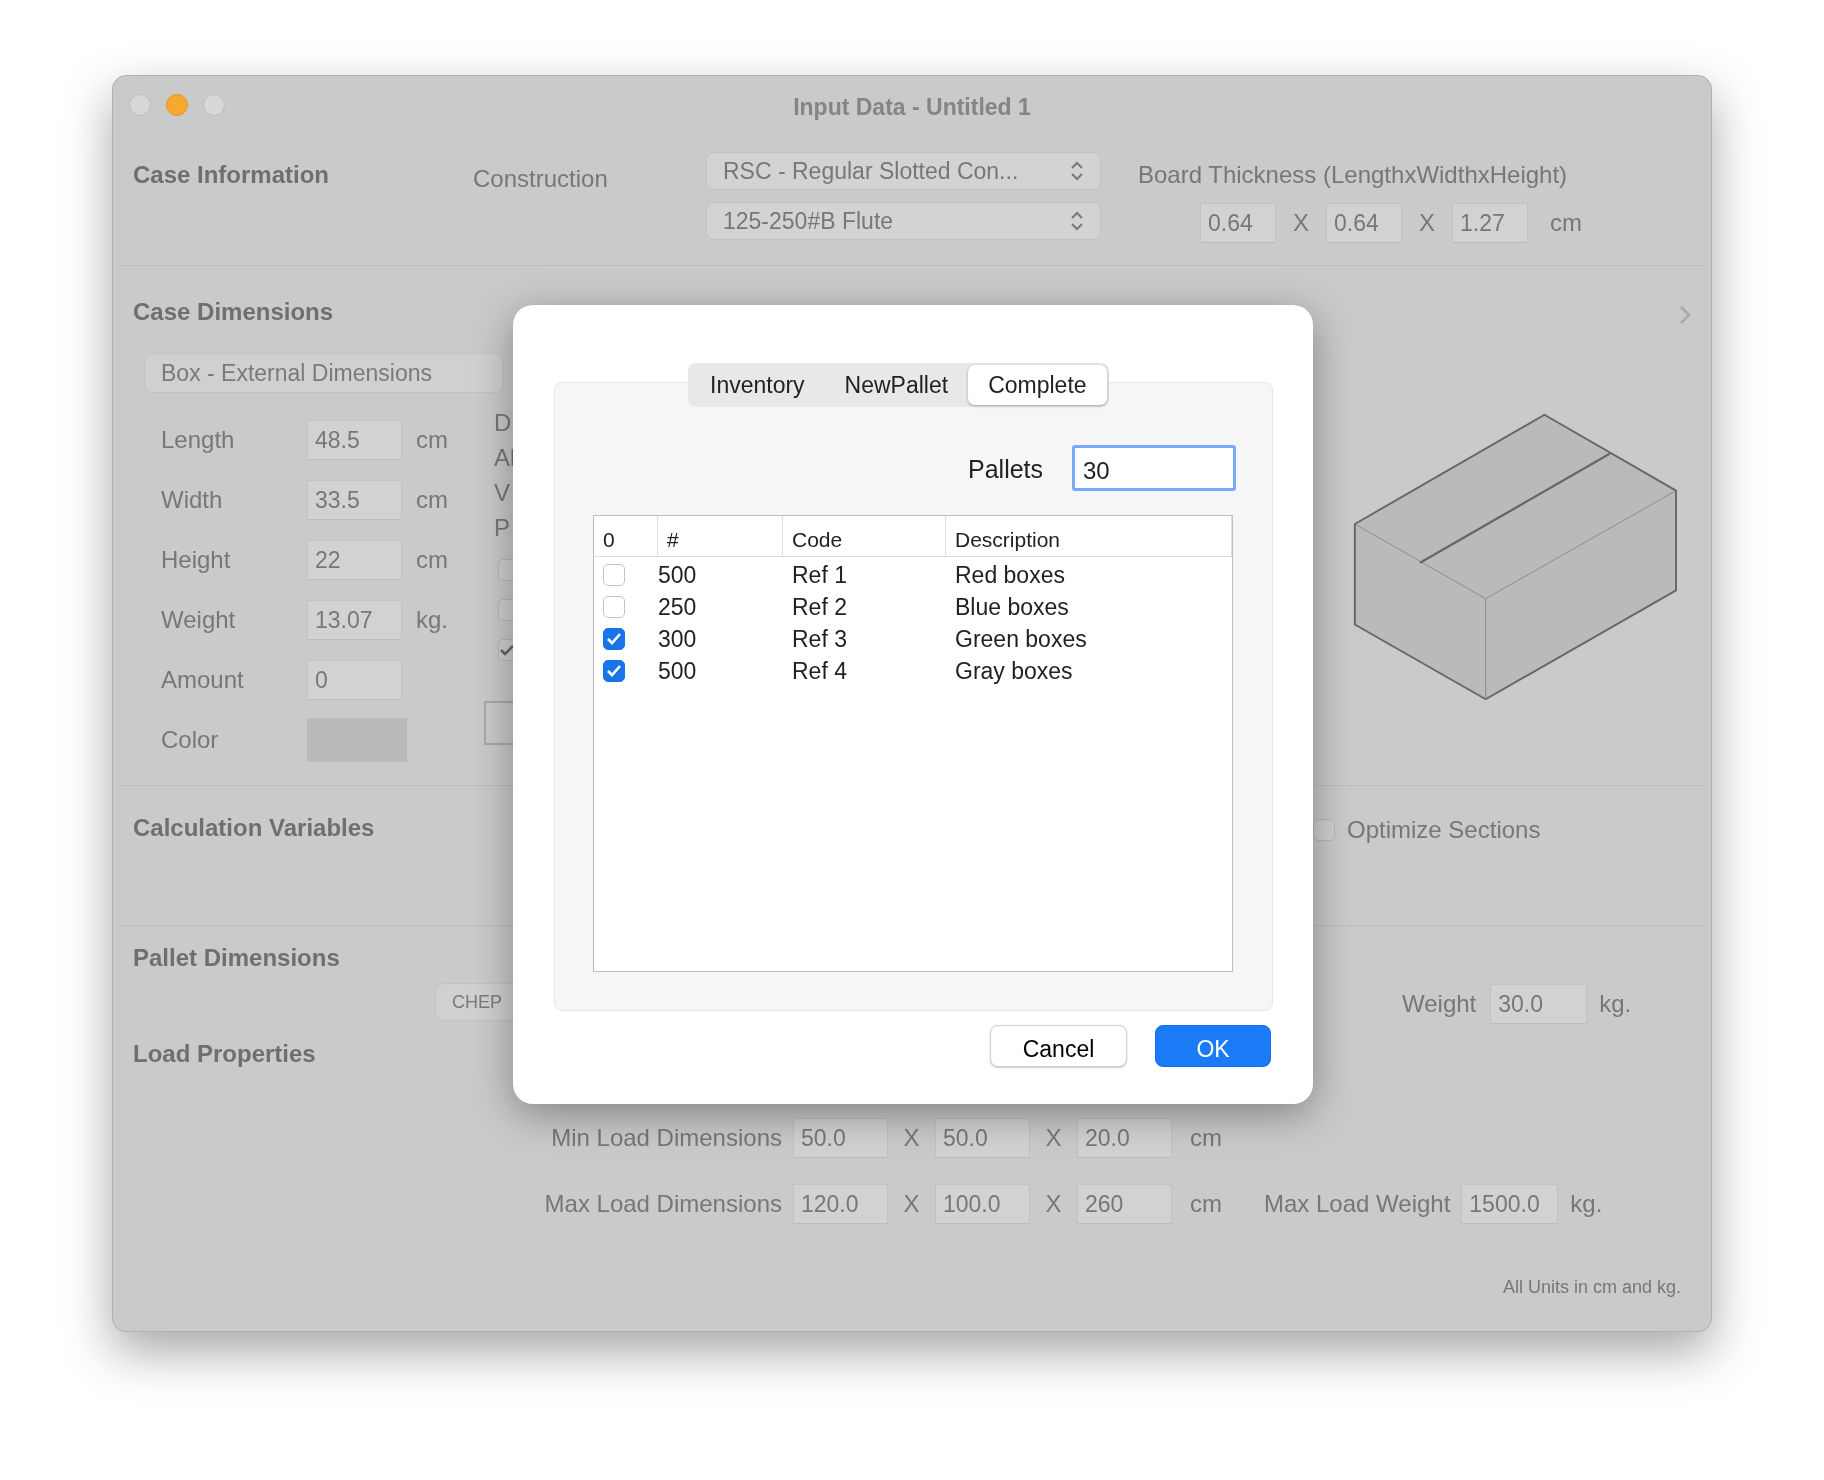  Describe the element at coordinates (903, 221) in the screenshot. I see `select-field: 125-250#B Flute` at that location.